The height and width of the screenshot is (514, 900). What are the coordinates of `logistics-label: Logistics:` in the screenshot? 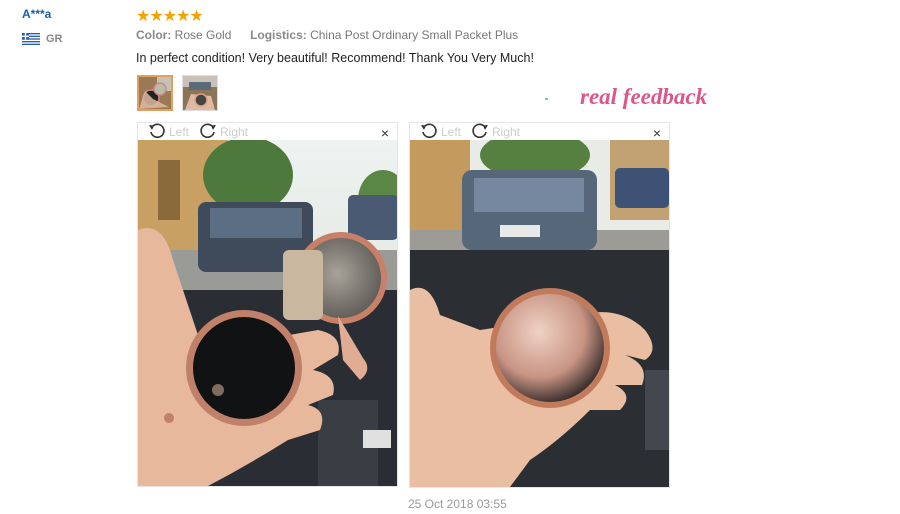 It's located at (278, 35).